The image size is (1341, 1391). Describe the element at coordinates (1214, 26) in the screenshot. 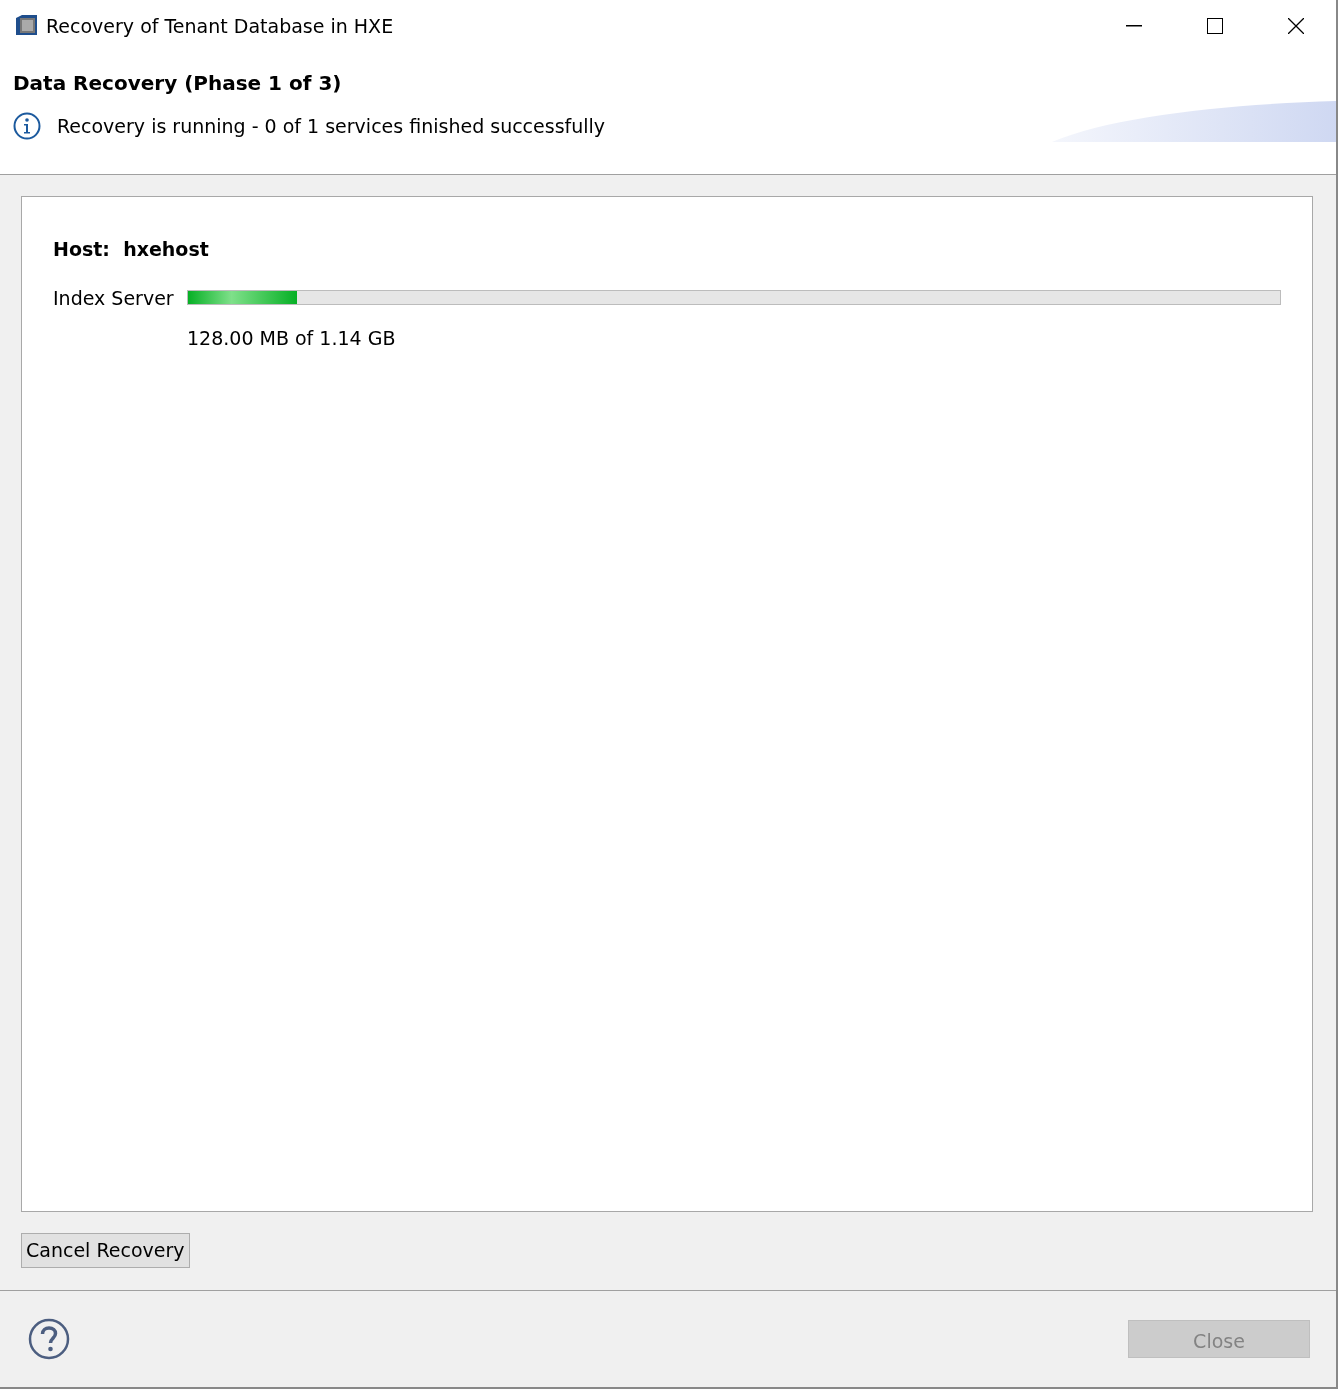

I see `maximize-icon` at that location.